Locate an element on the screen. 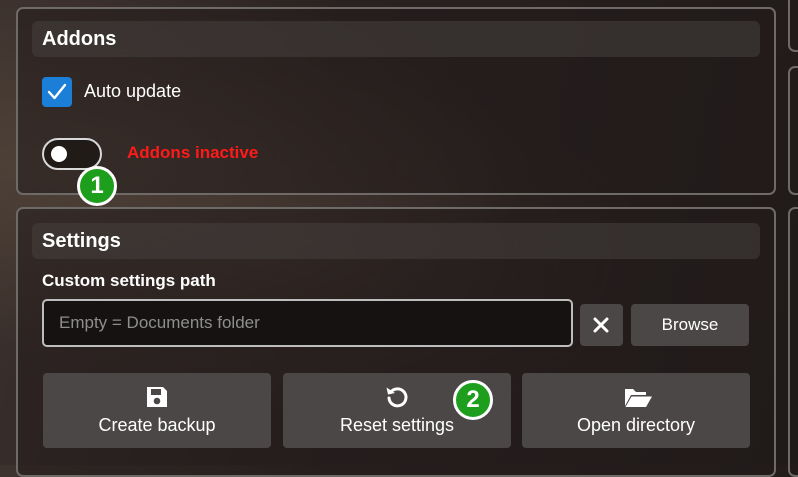  settings-path-input: Empty = Documents folder is located at coordinates (307, 323).